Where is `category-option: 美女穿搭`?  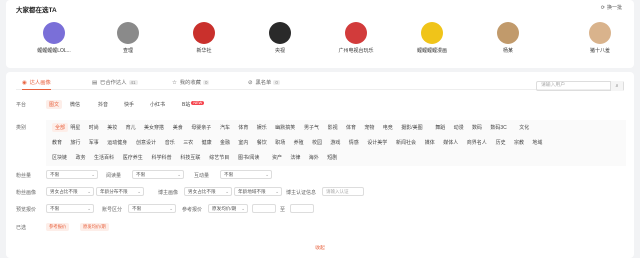 category-option: 美女穿搭 is located at coordinates (154, 127).